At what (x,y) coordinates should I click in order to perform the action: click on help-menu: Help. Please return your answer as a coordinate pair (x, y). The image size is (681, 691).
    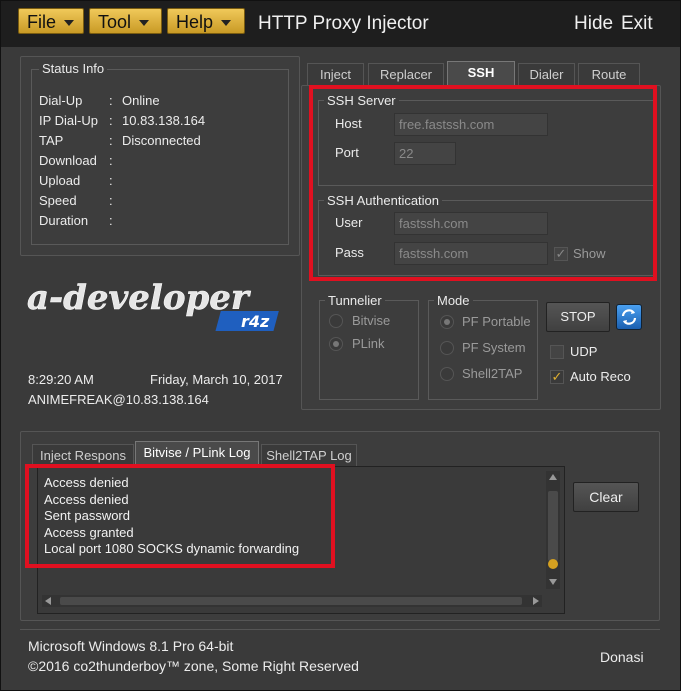
    Looking at the image, I should click on (206, 21).